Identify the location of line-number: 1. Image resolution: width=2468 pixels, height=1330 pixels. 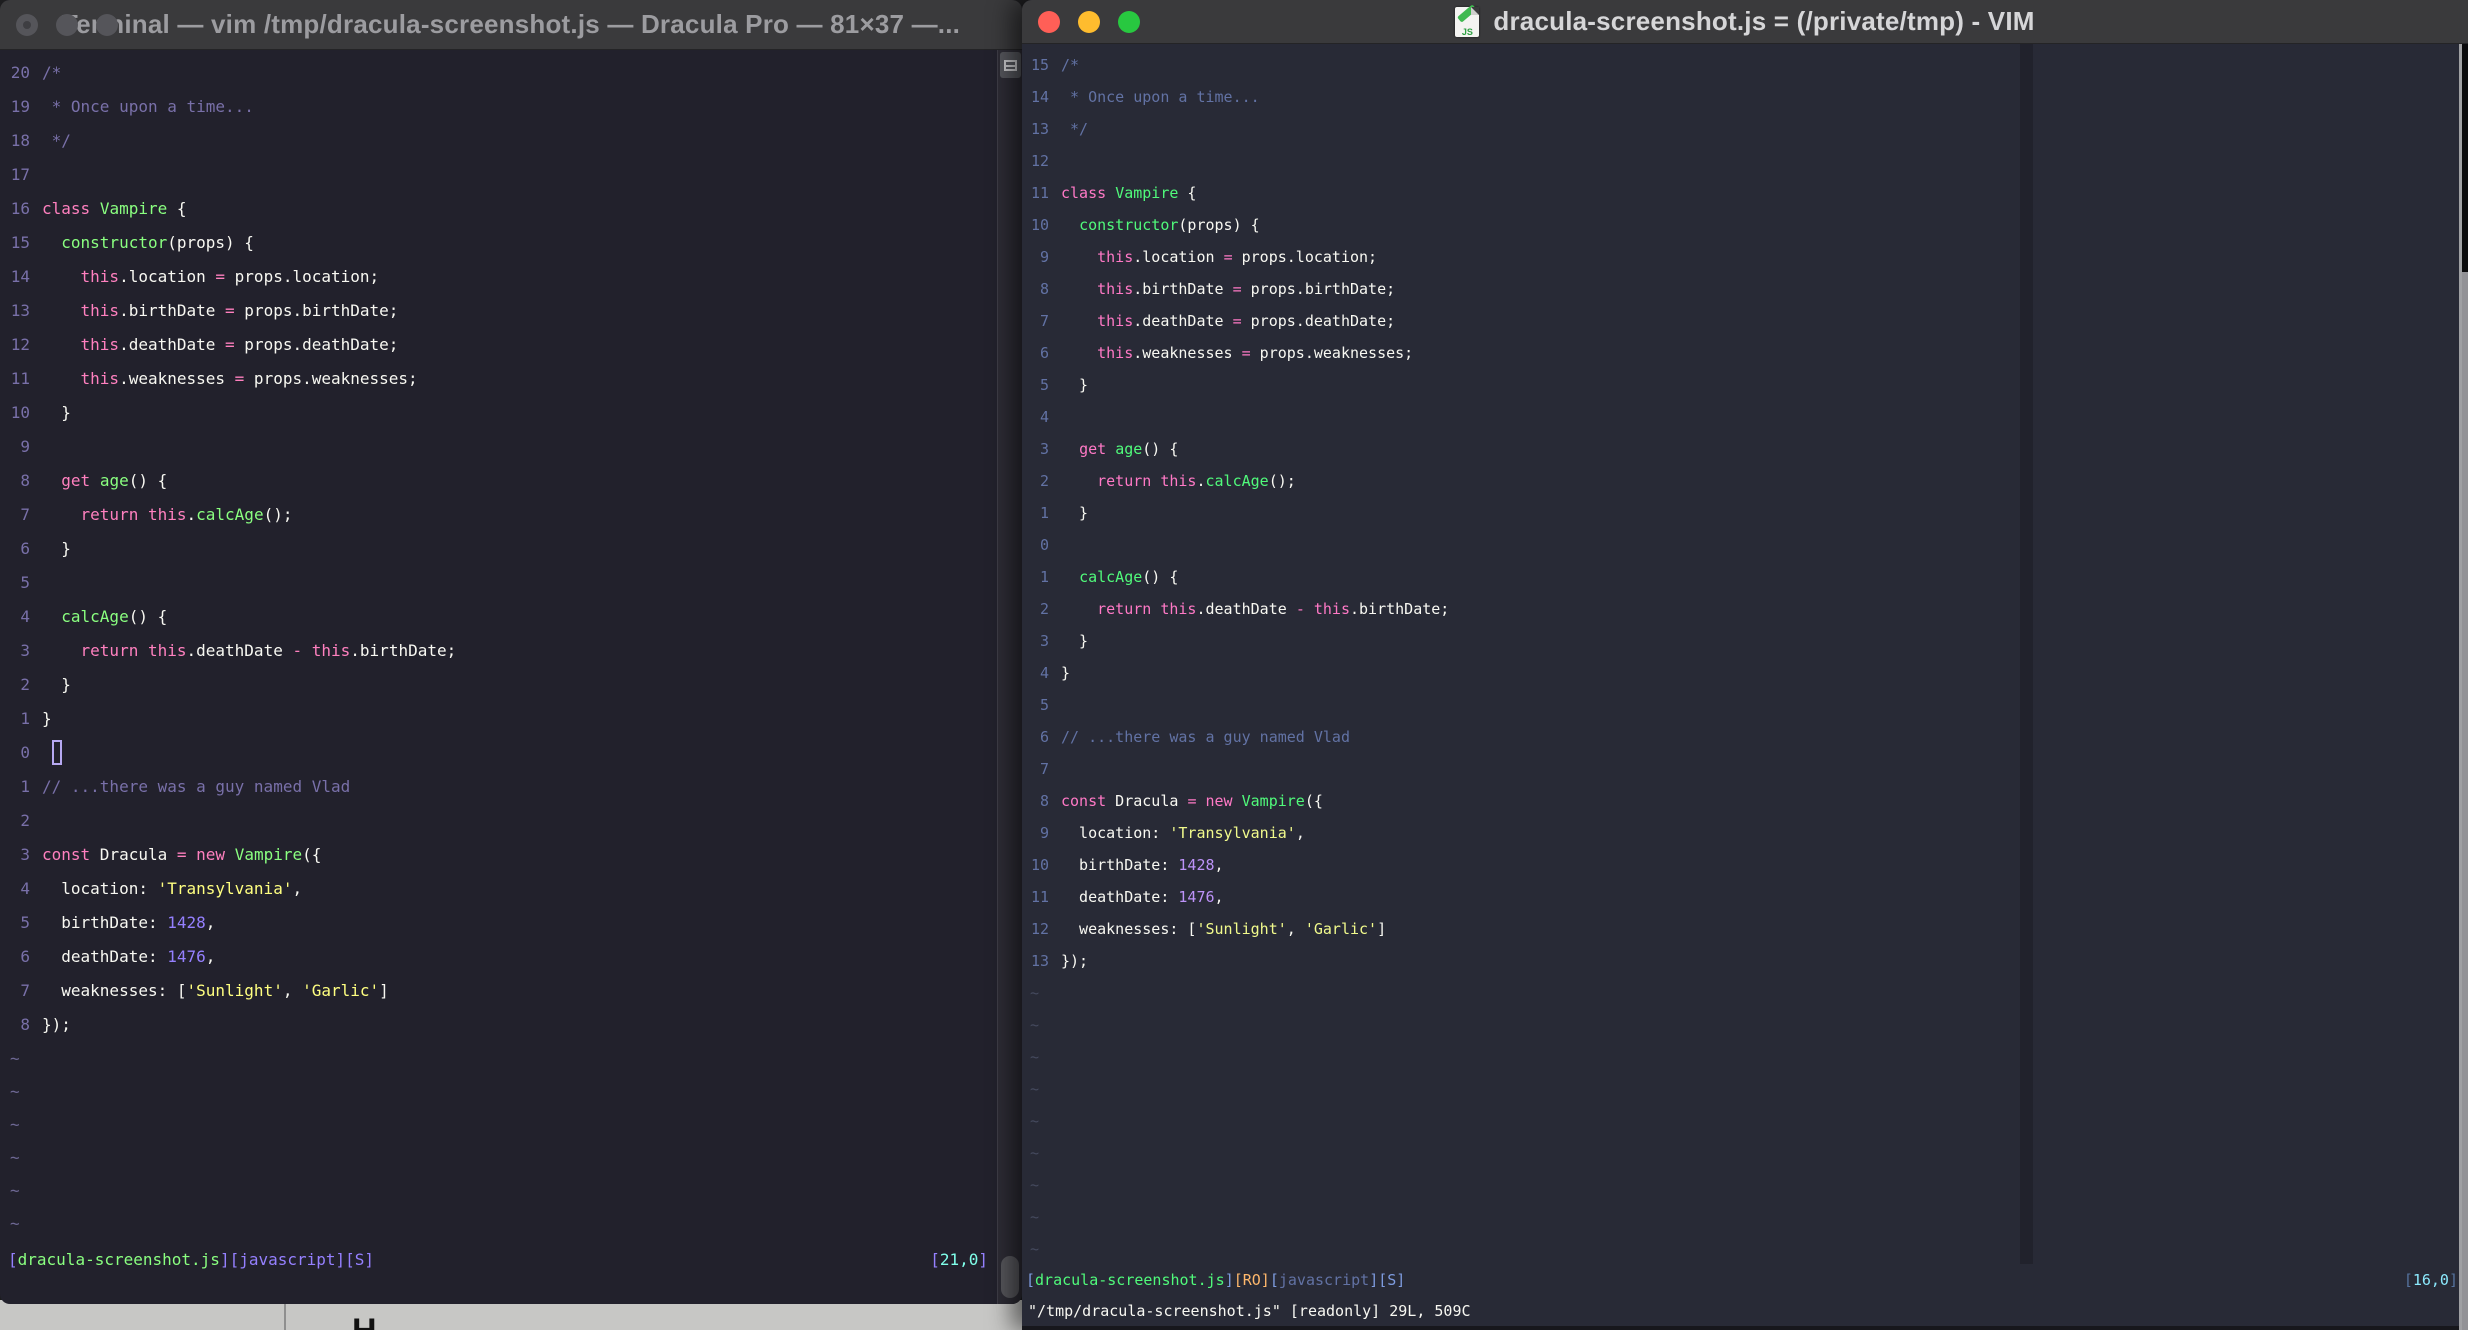
(1039, 577).